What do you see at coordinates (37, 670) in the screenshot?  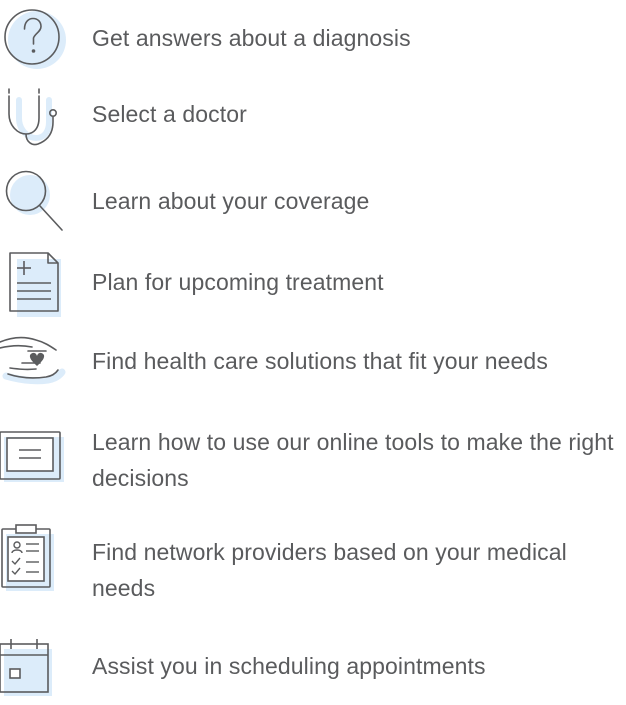 I see `calendar-icon` at bounding box center [37, 670].